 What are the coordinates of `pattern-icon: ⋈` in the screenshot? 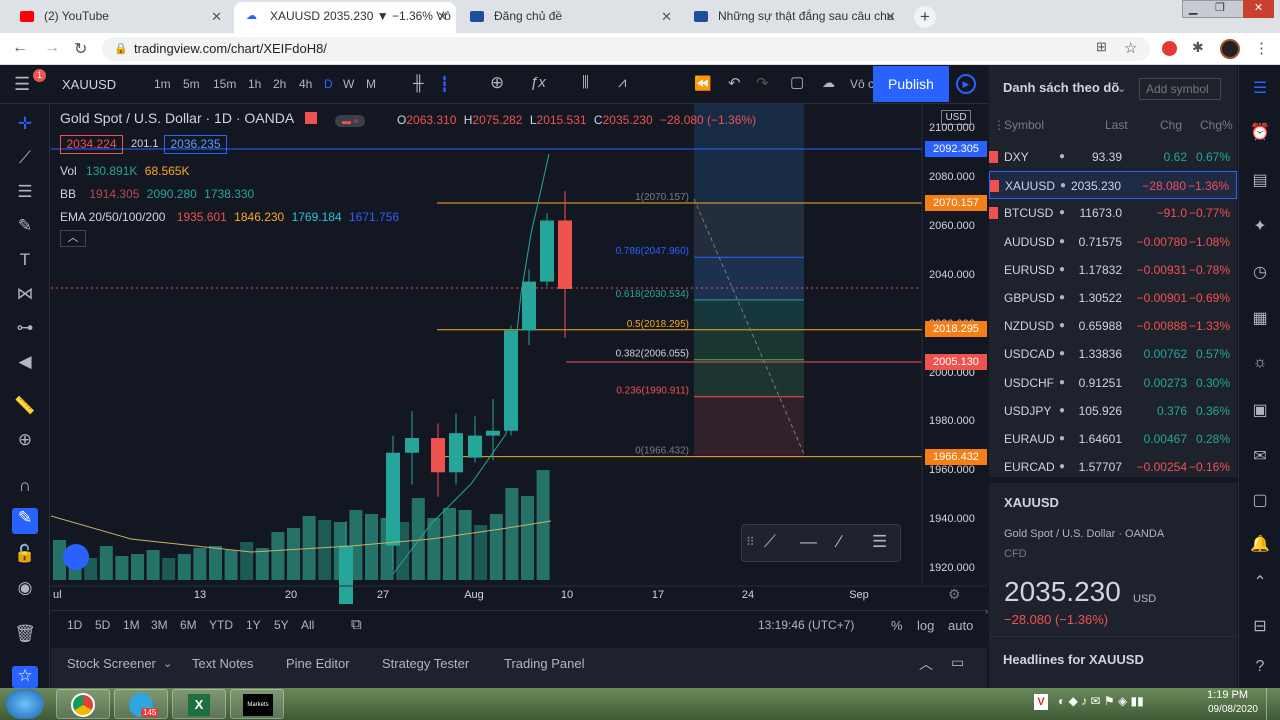 It's located at (25, 294).